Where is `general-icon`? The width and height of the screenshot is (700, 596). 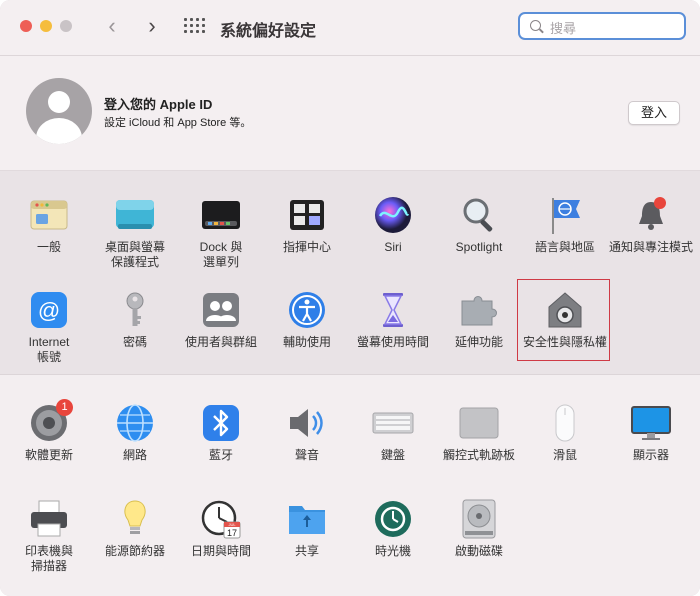
general-icon is located at coordinates (49, 215).